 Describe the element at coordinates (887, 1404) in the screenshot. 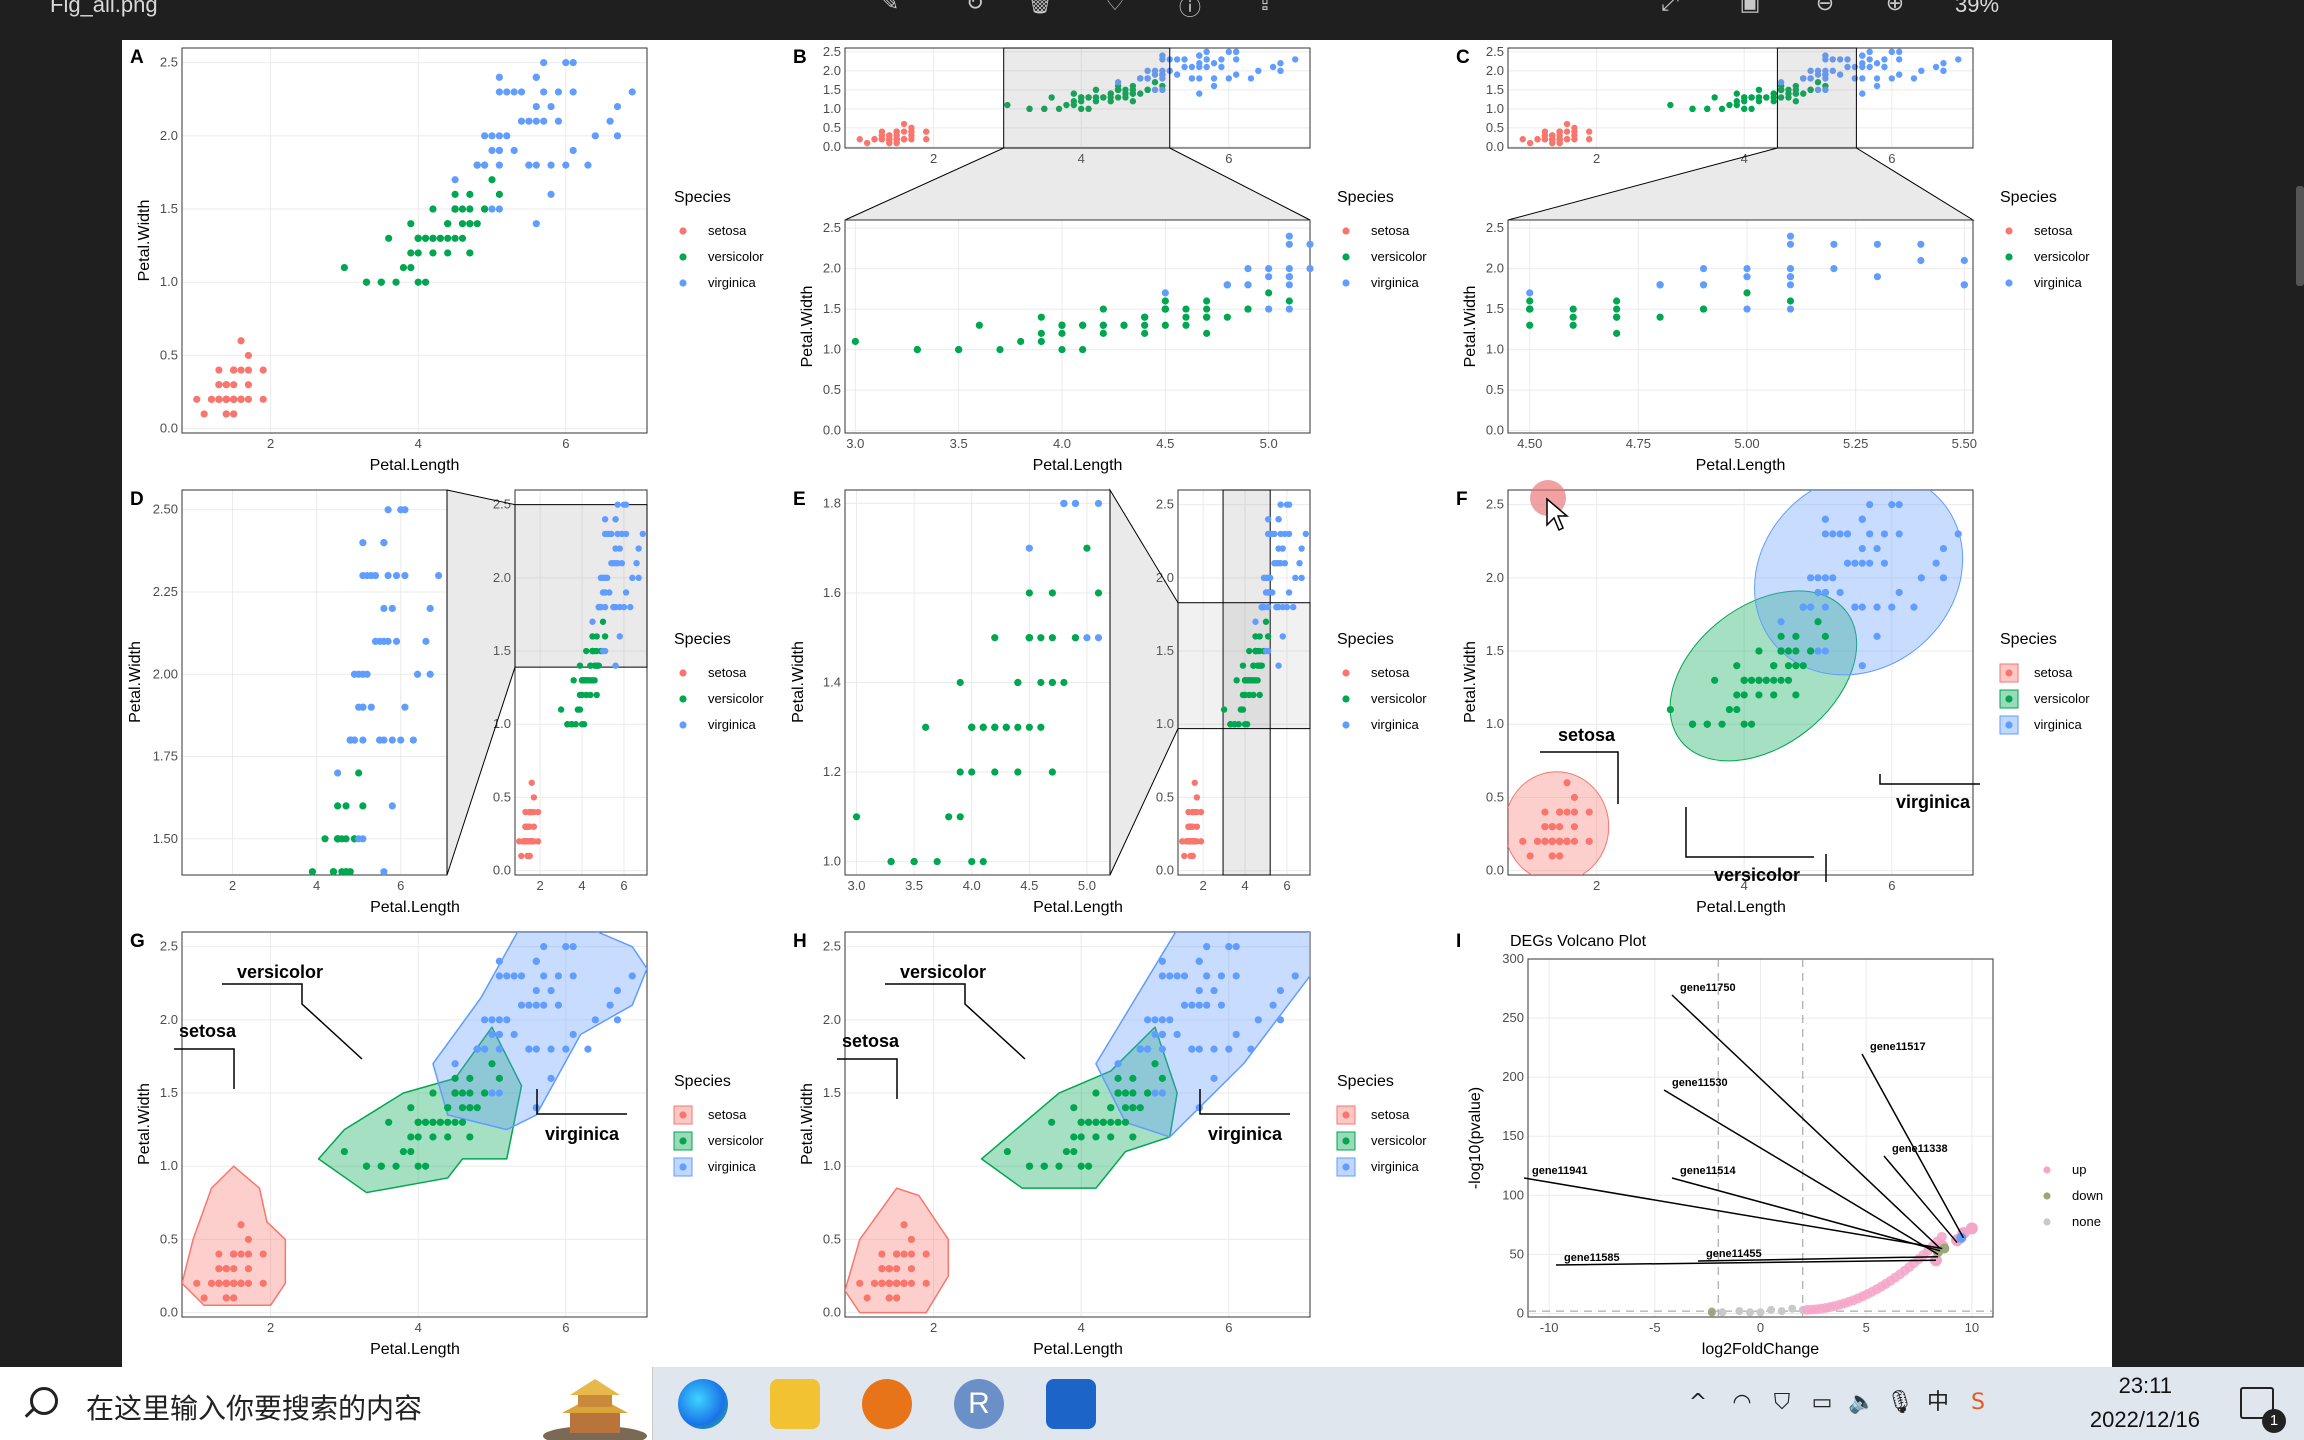

I see `chrome-style-browser-icon` at that location.